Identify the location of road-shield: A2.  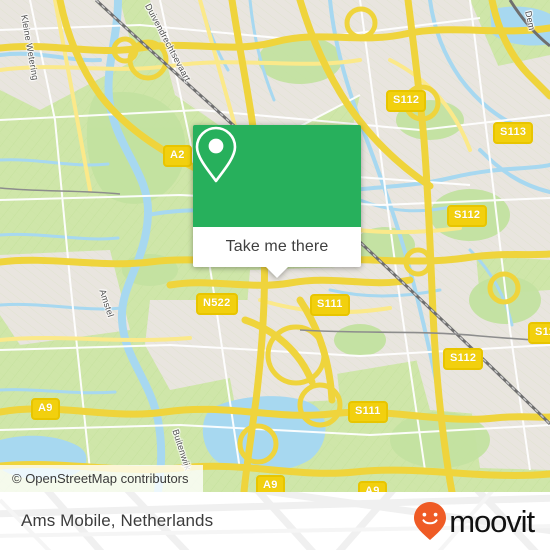
(177, 156).